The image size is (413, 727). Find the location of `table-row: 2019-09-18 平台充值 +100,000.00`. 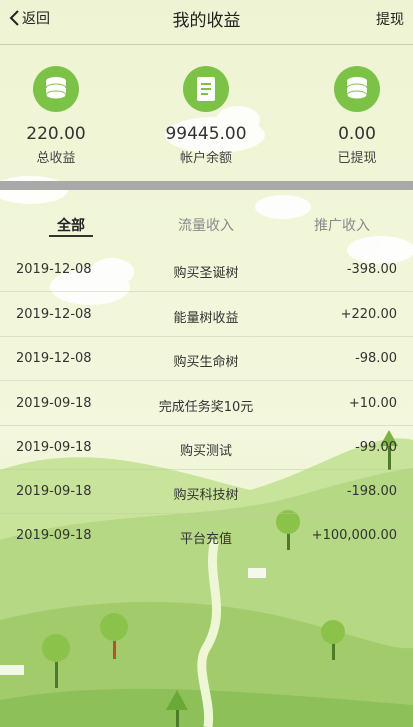

table-row: 2019-09-18 平台充值 +100,000.00 is located at coordinates (206, 536).